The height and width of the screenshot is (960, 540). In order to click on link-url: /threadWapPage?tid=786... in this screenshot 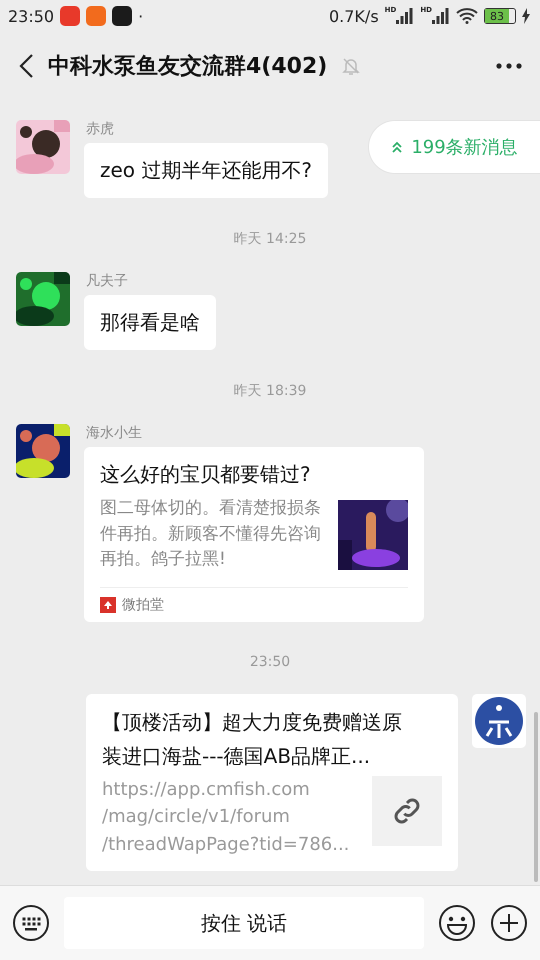, I will do `click(226, 845)`.